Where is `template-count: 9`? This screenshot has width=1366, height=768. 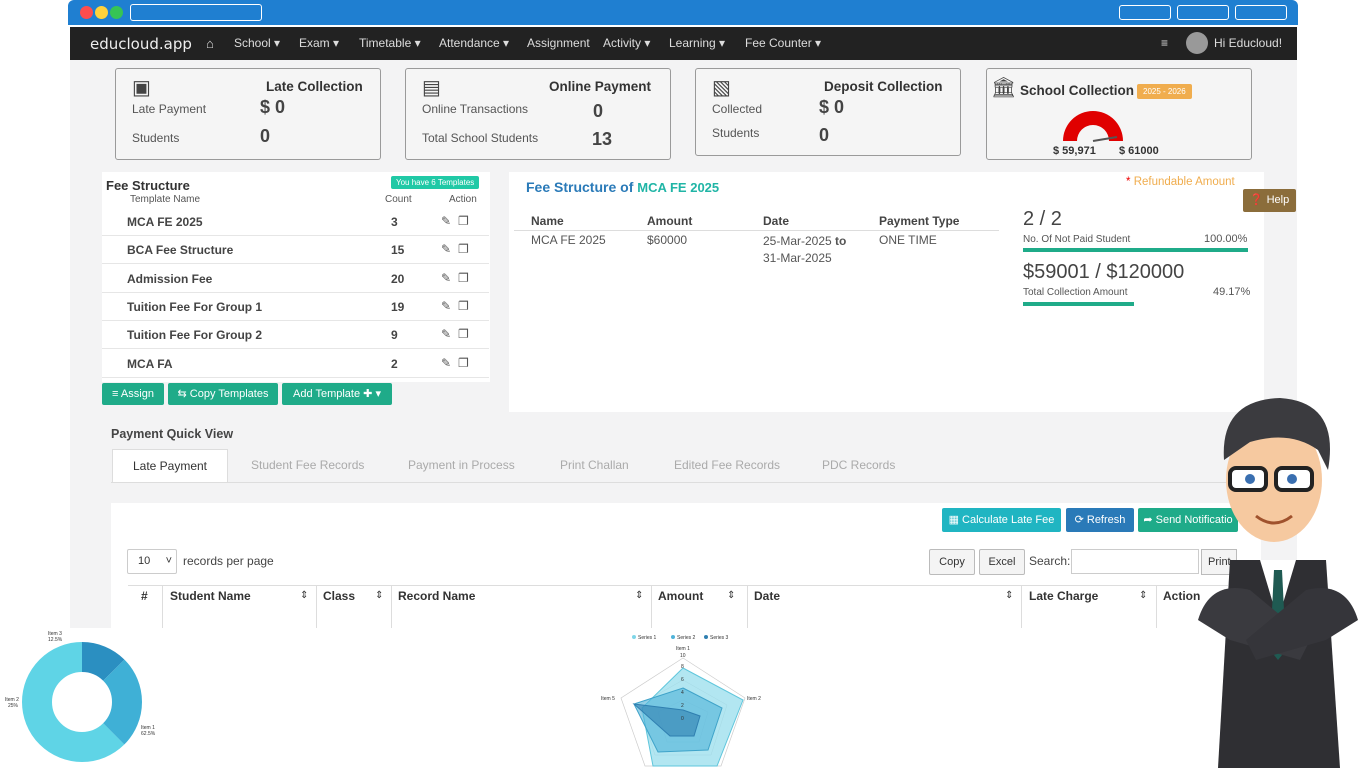 template-count: 9 is located at coordinates (394, 335).